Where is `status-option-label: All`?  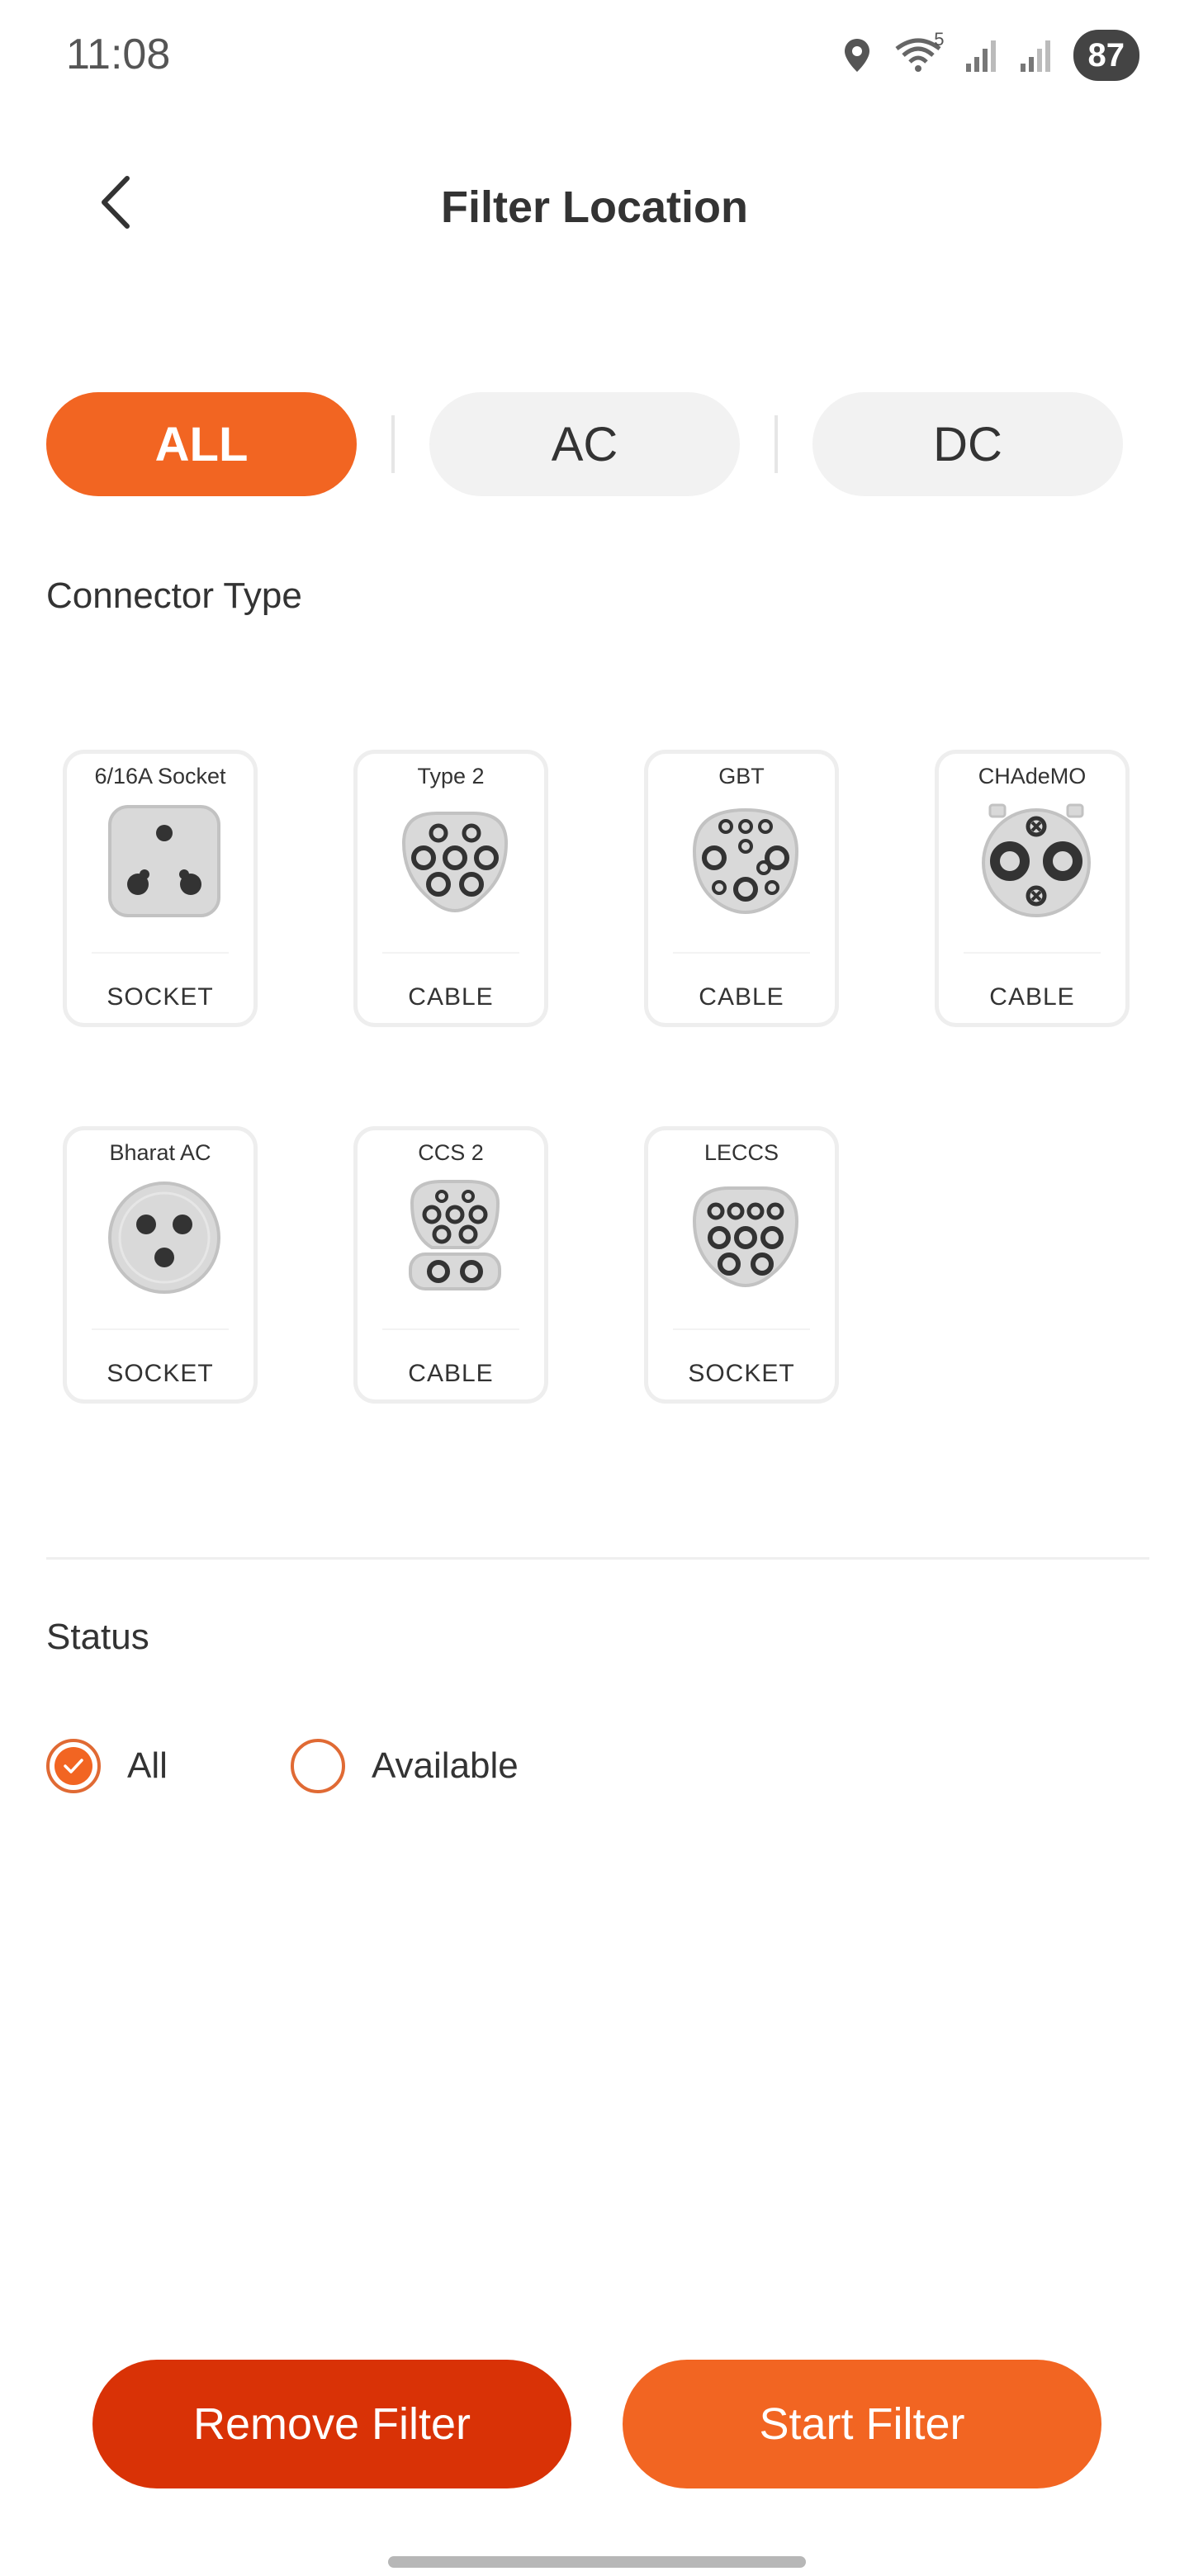 status-option-label: All is located at coordinates (147, 1765).